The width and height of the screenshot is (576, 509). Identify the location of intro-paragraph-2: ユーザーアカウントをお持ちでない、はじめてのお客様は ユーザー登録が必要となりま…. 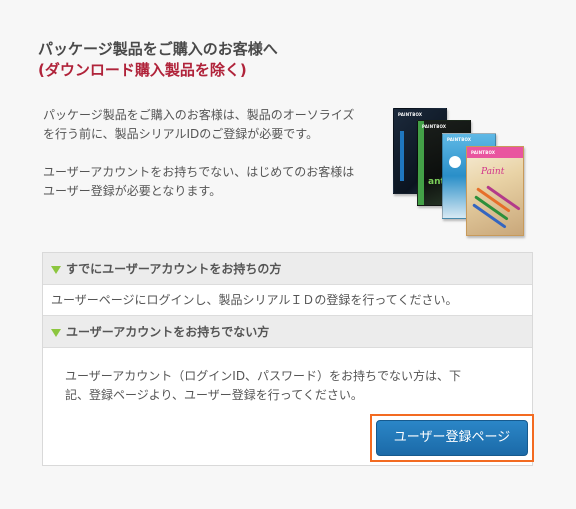
(215, 182).